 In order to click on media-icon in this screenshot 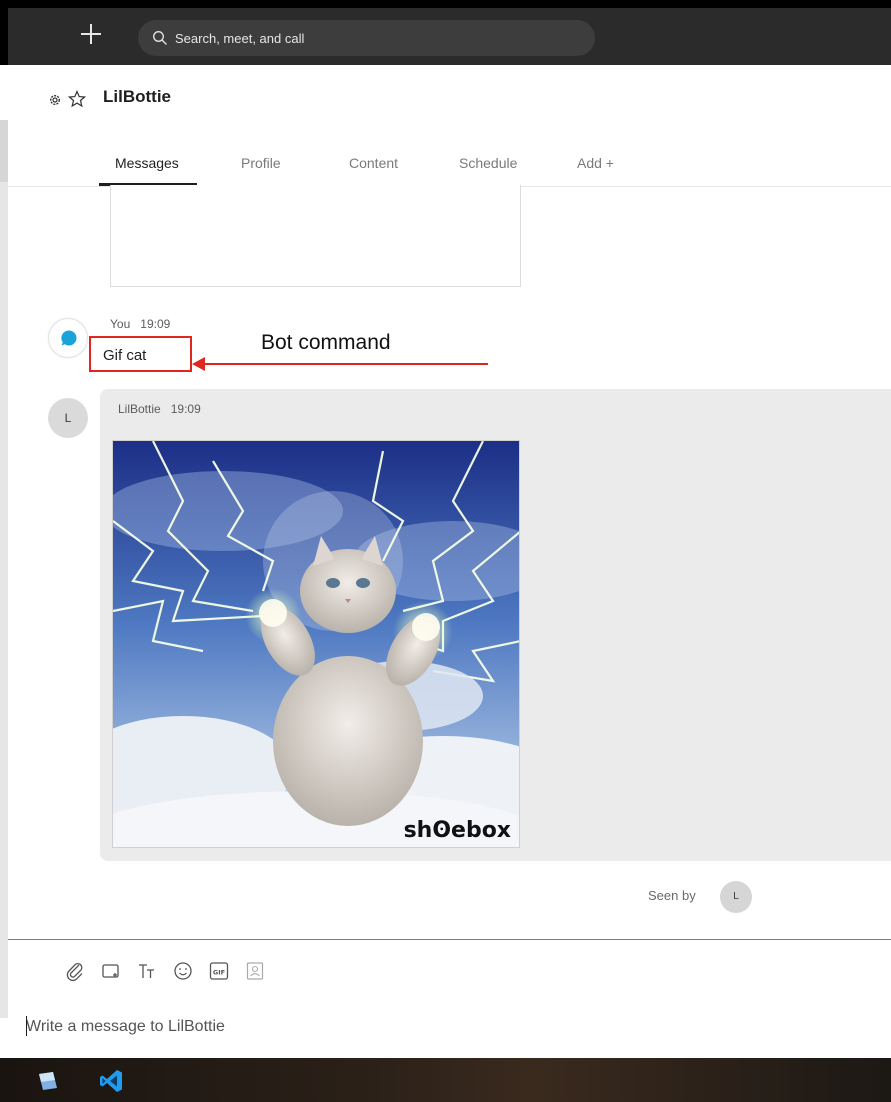, I will do `click(111, 971)`.